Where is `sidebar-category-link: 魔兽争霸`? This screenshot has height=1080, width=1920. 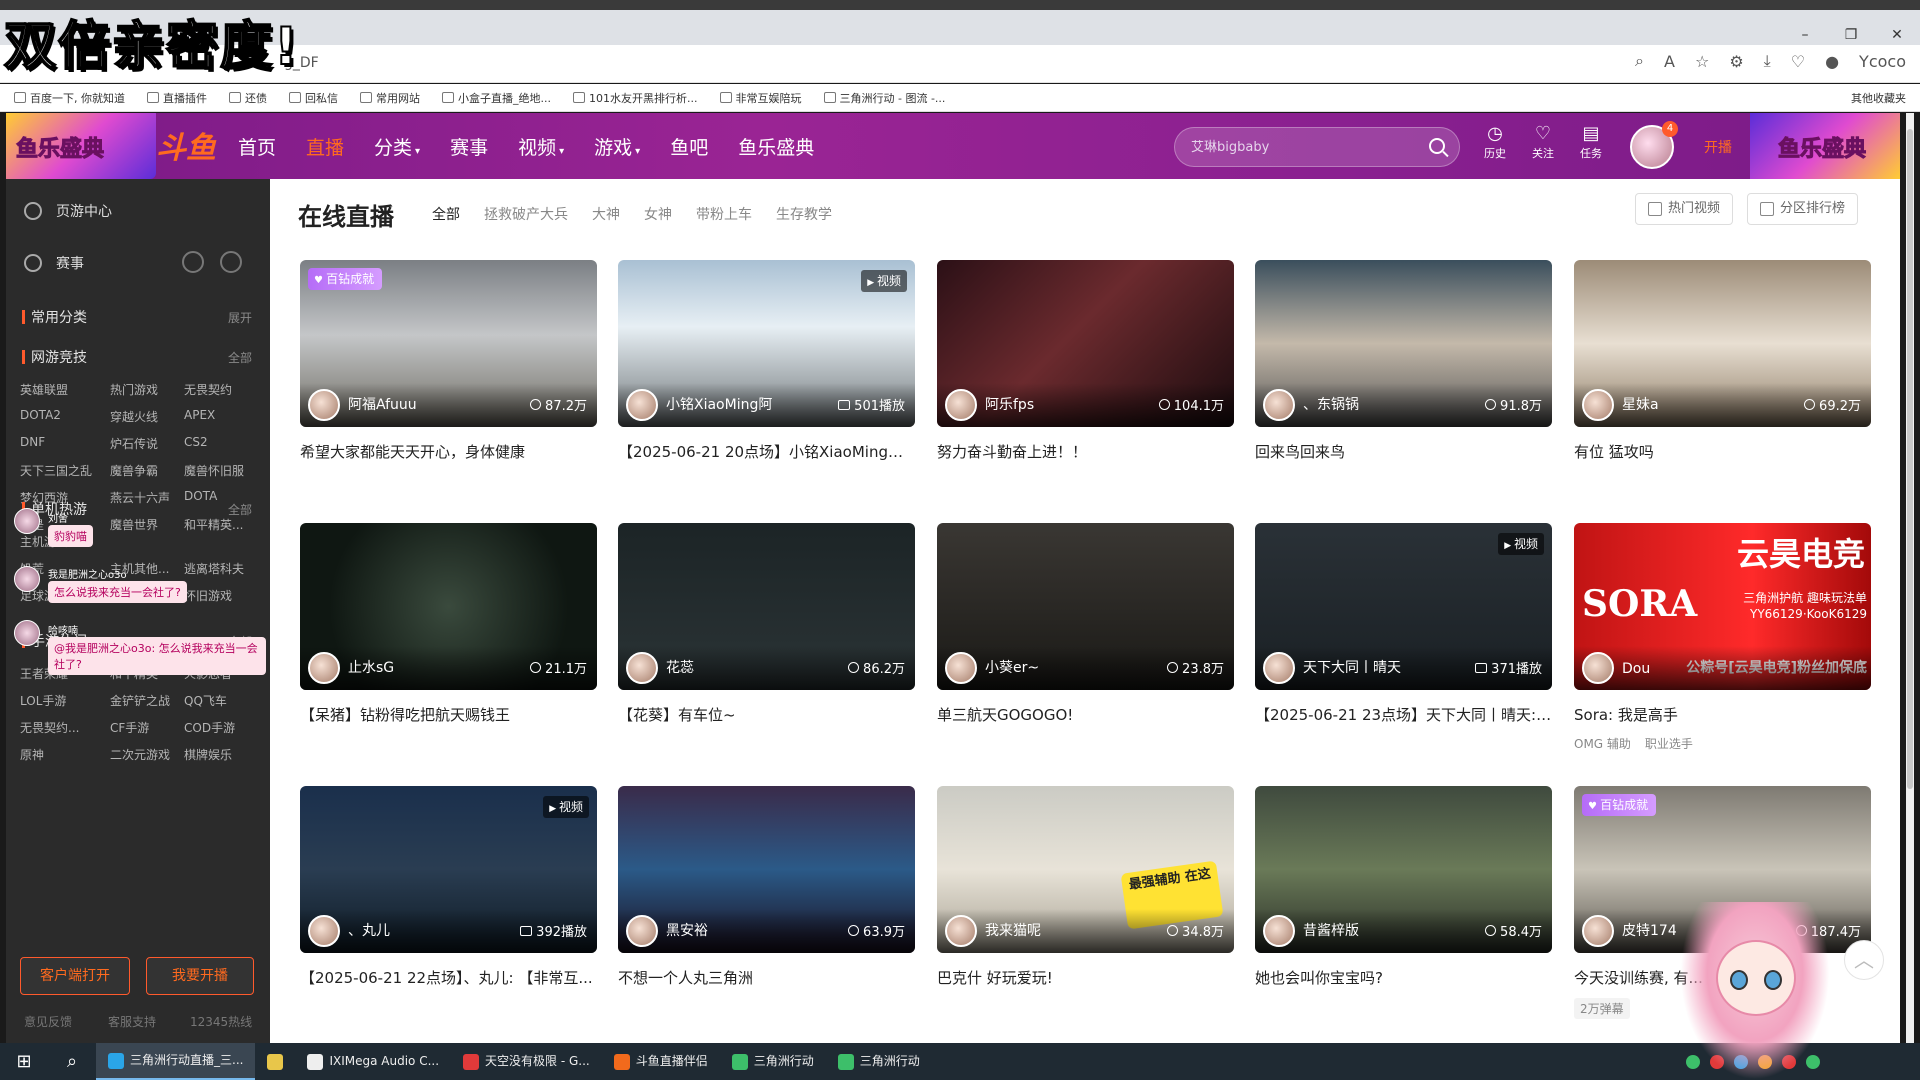
sidebar-category-link: 魔兽争霸 is located at coordinates (134, 470).